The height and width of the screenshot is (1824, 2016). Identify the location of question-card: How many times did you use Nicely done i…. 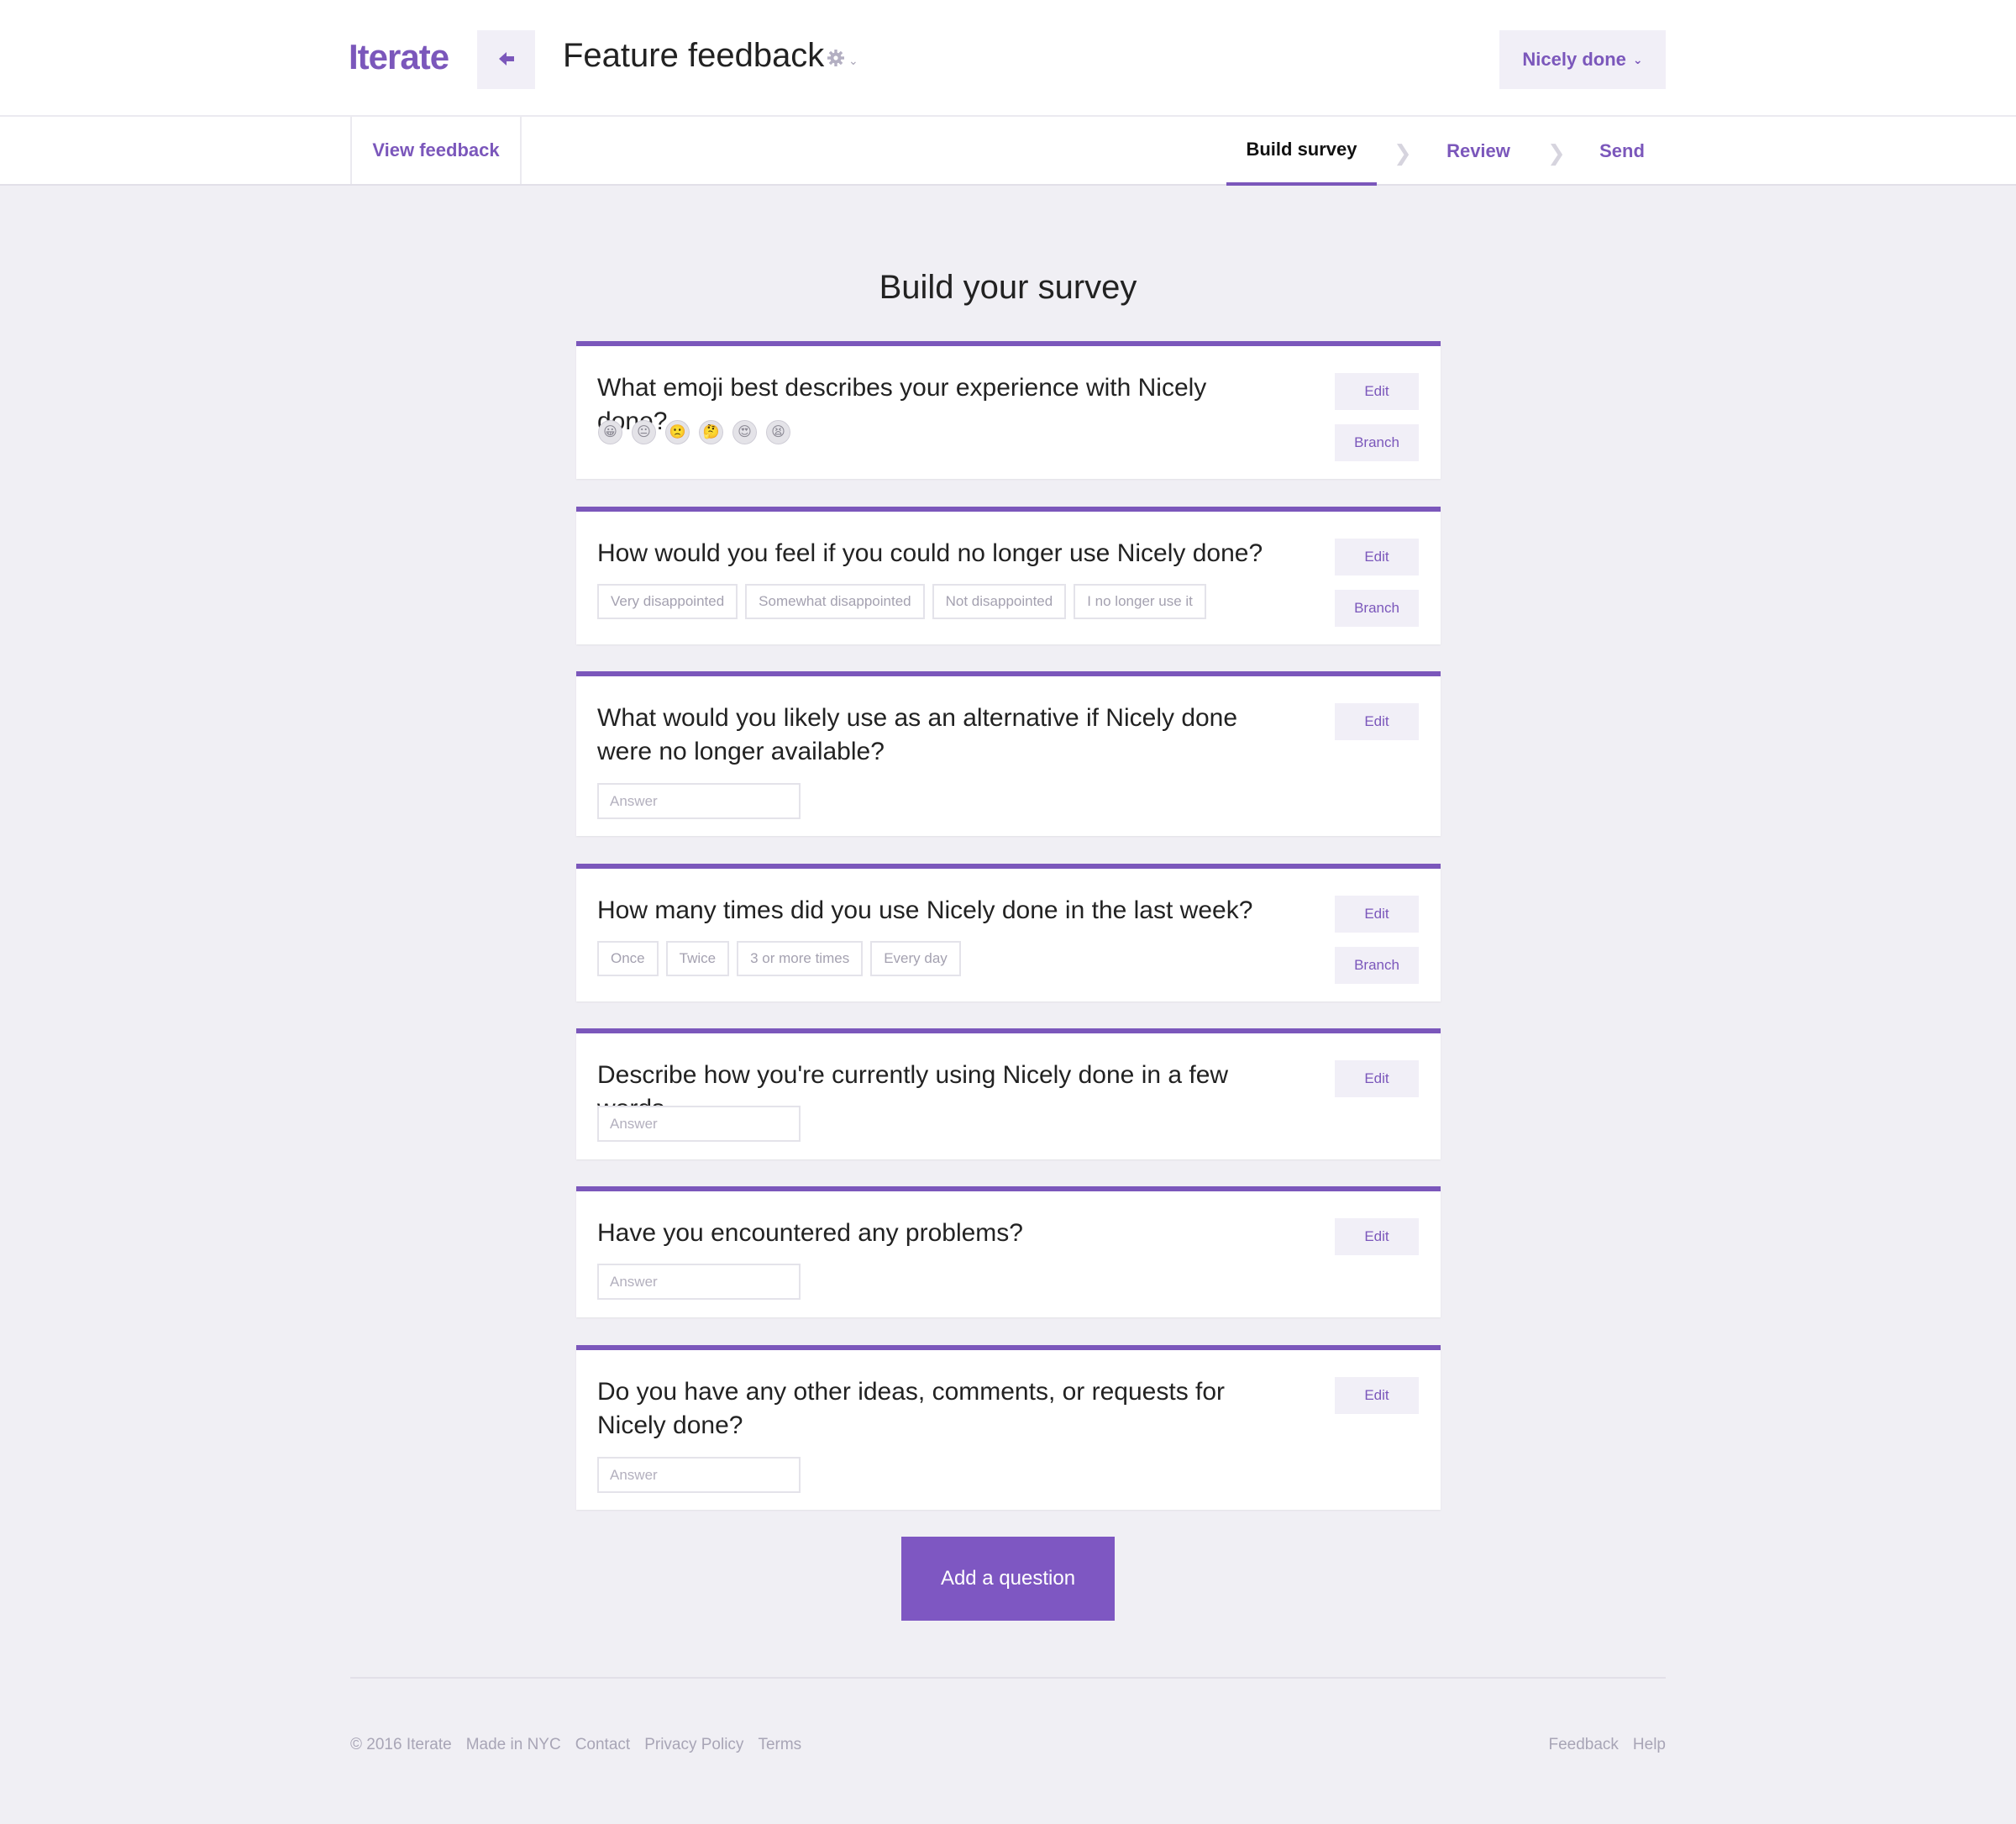
(1008, 933).